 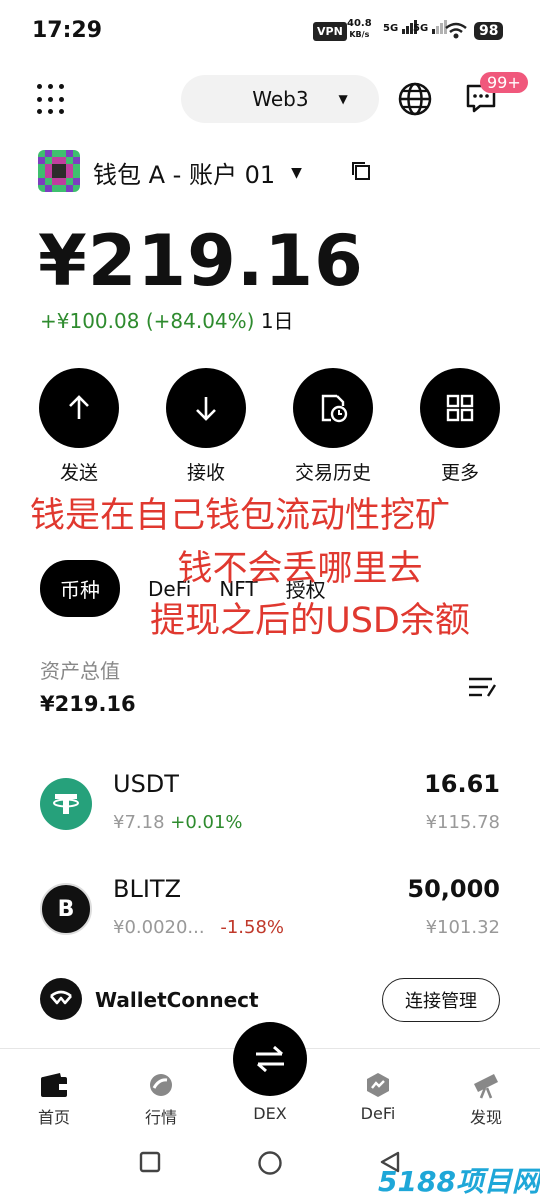 I want to click on wallet-selector: 钱包 A - 账户 01 ▼, so click(x=197, y=172).